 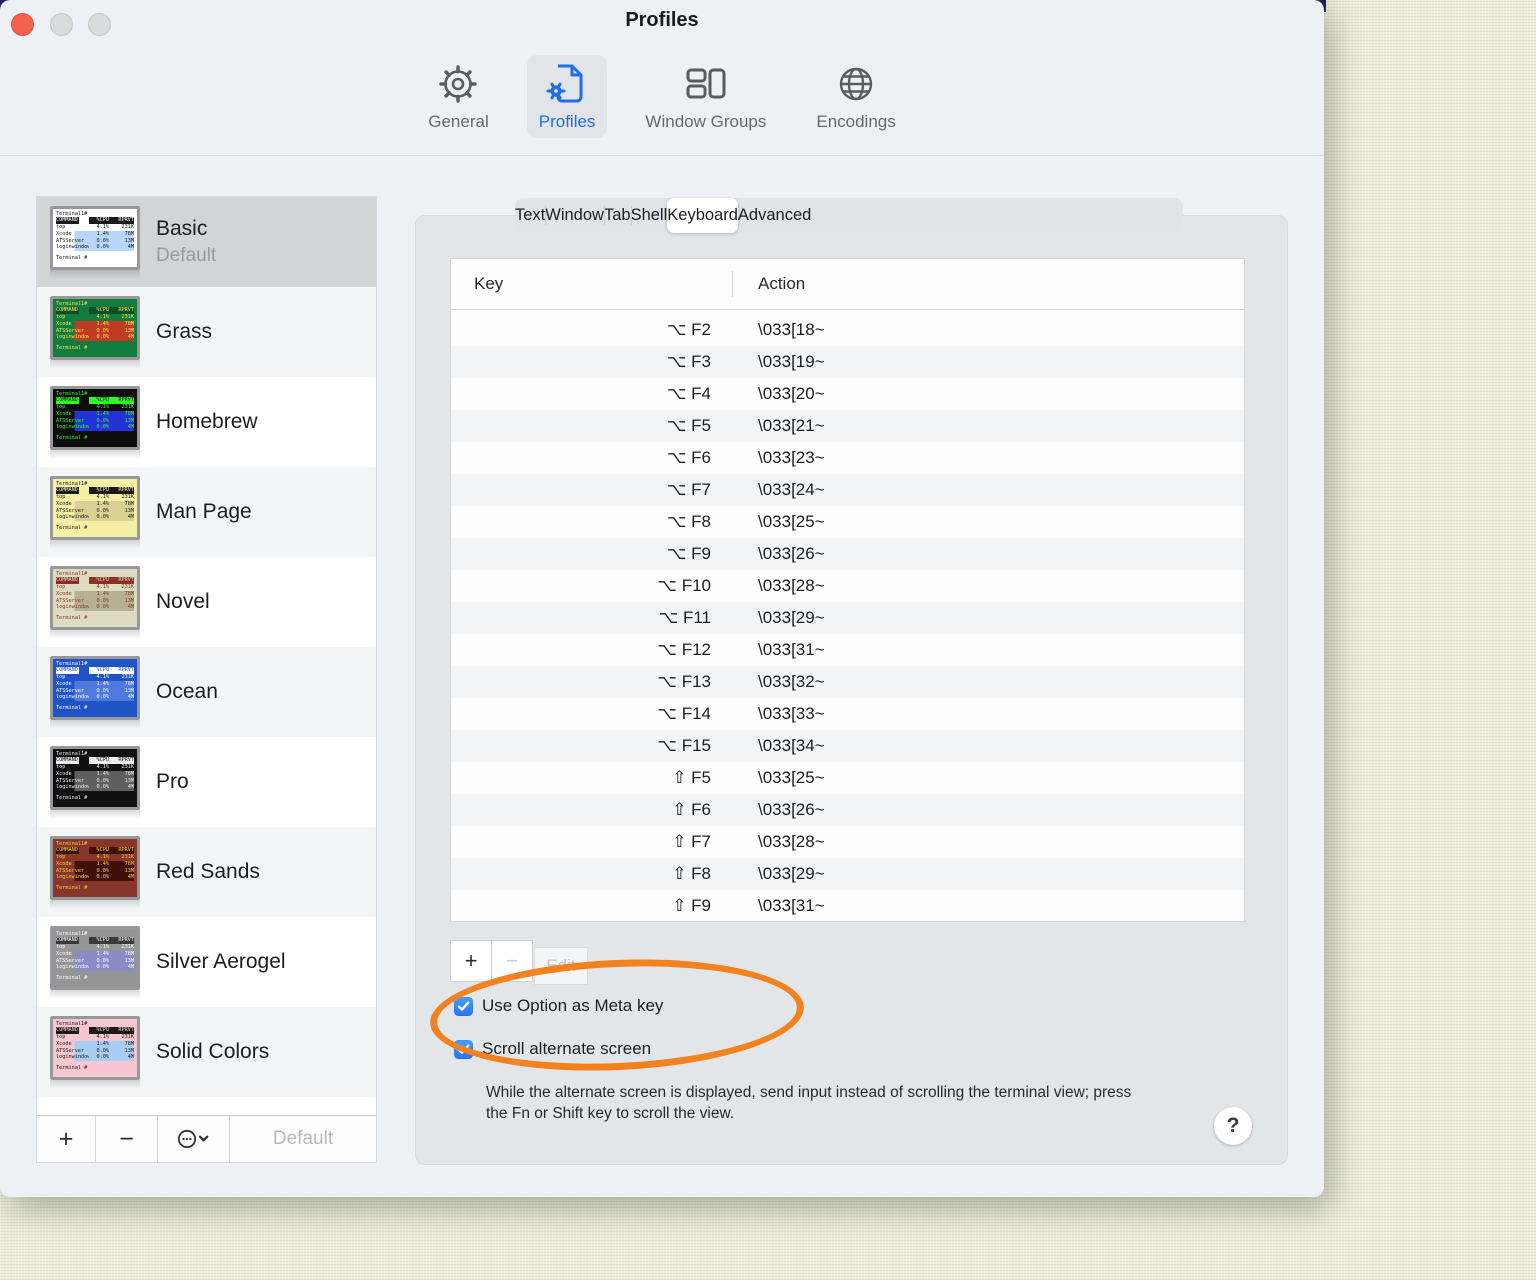 I want to click on table-row: ⇧ F9 \033[31~, so click(x=847, y=906).